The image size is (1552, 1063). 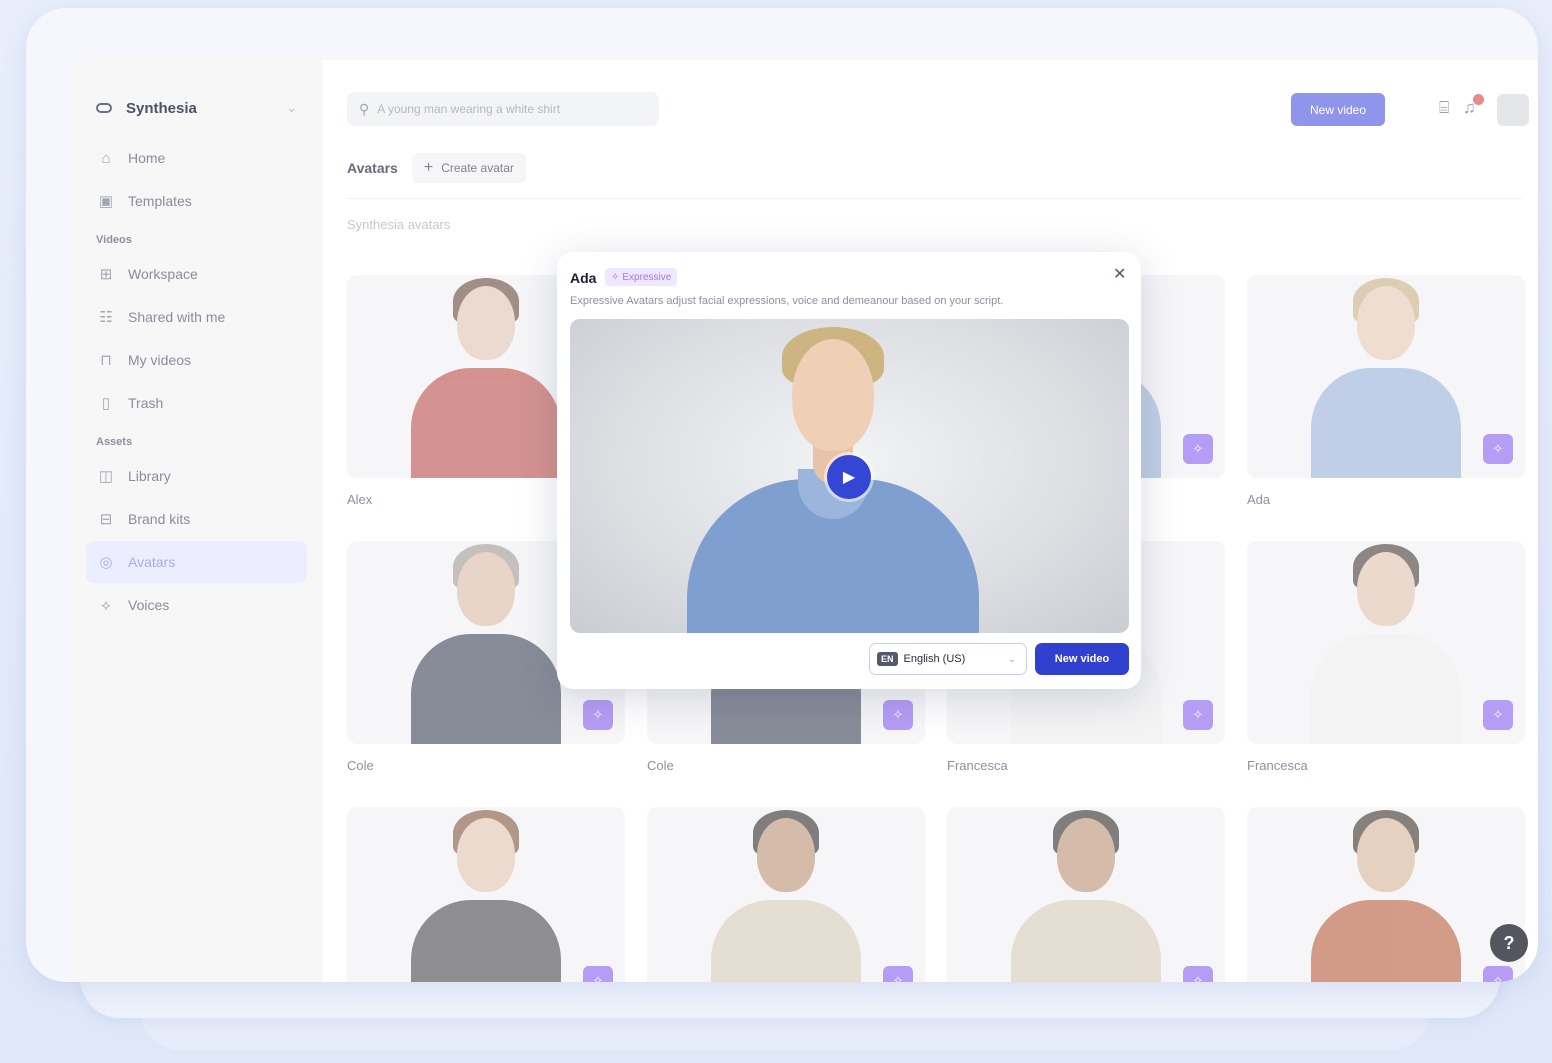 What do you see at coordinates (106, 317) in the screenshot?
I see `users-icon: ☷` at bounding box center [106, 317].